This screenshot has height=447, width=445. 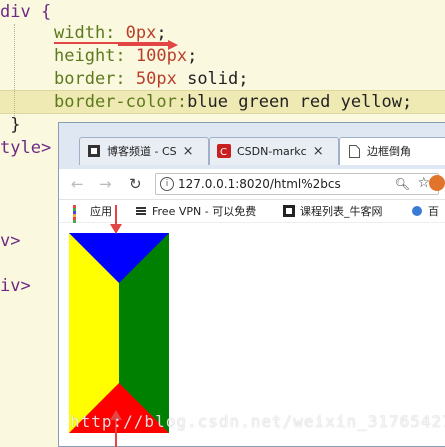 What do you see at coordinates (300, 102) in the screenshot?
I see `border-color-value: blue green red yellow;` at bounding box center [300, 102].